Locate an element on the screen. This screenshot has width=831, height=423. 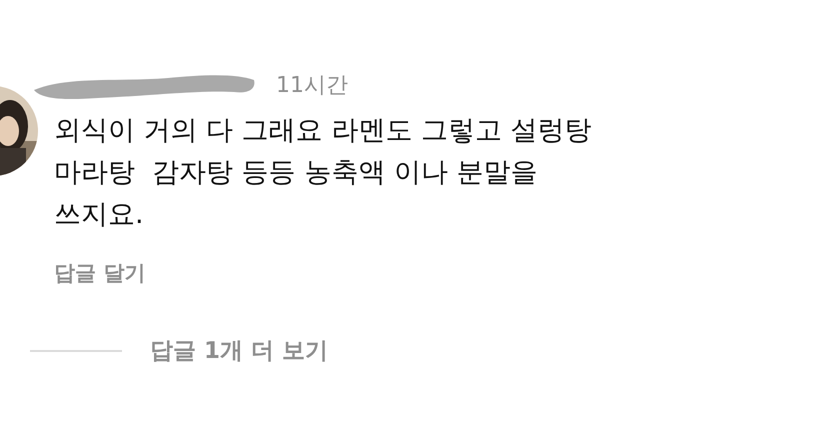
view-replies-link: 답글 1개 더 보기 is located at coordinates (239, 351).